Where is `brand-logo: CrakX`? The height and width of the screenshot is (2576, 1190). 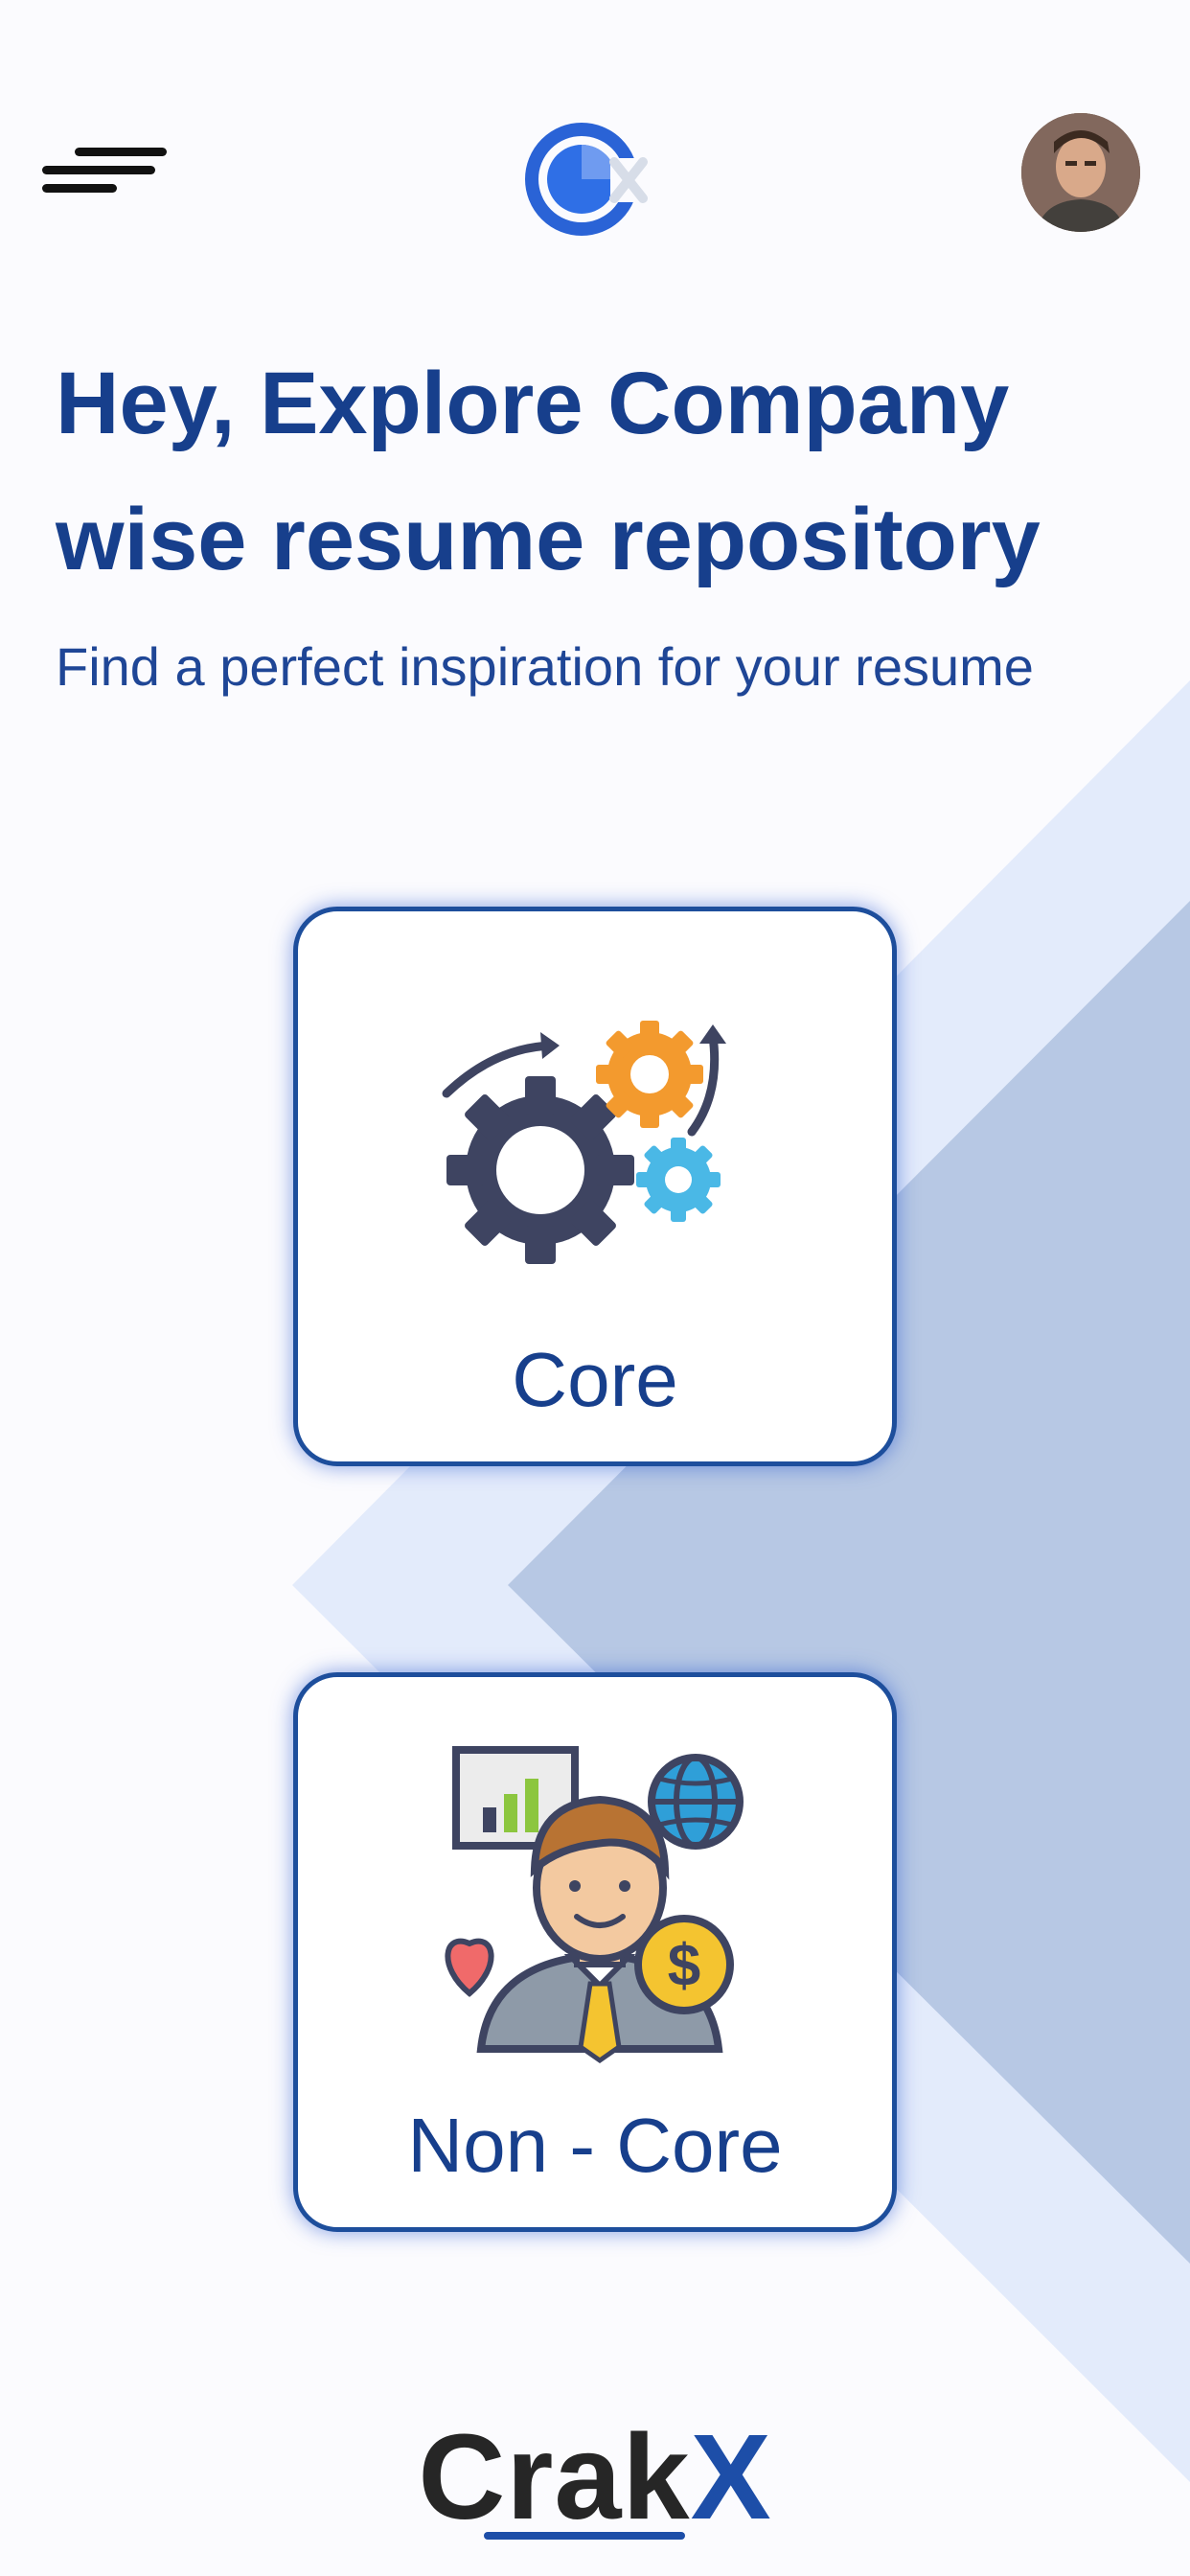 brand-logo: CrakX is located at coordinates (595, 2477).